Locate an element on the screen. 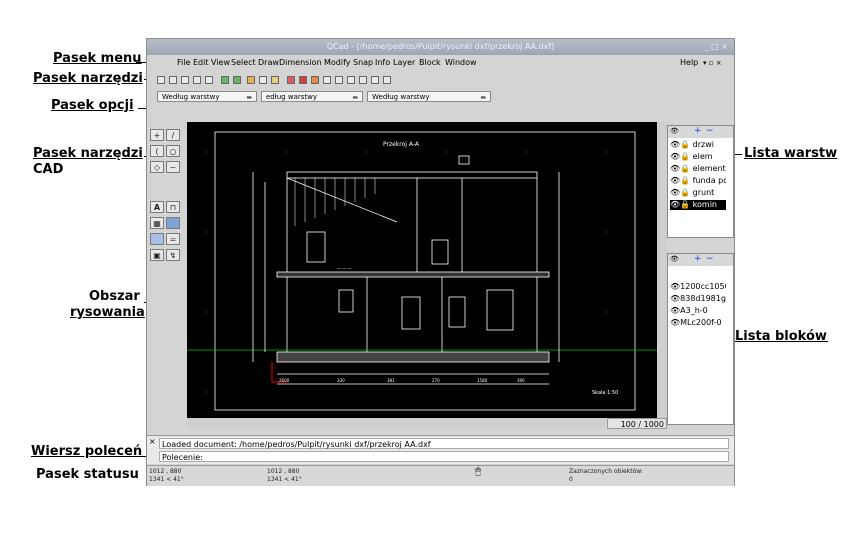 Image resolution: width=860 pixels, height=535 pixels. annotation-cad-toolbar-2: CAD is located at coordinates (48, 169).